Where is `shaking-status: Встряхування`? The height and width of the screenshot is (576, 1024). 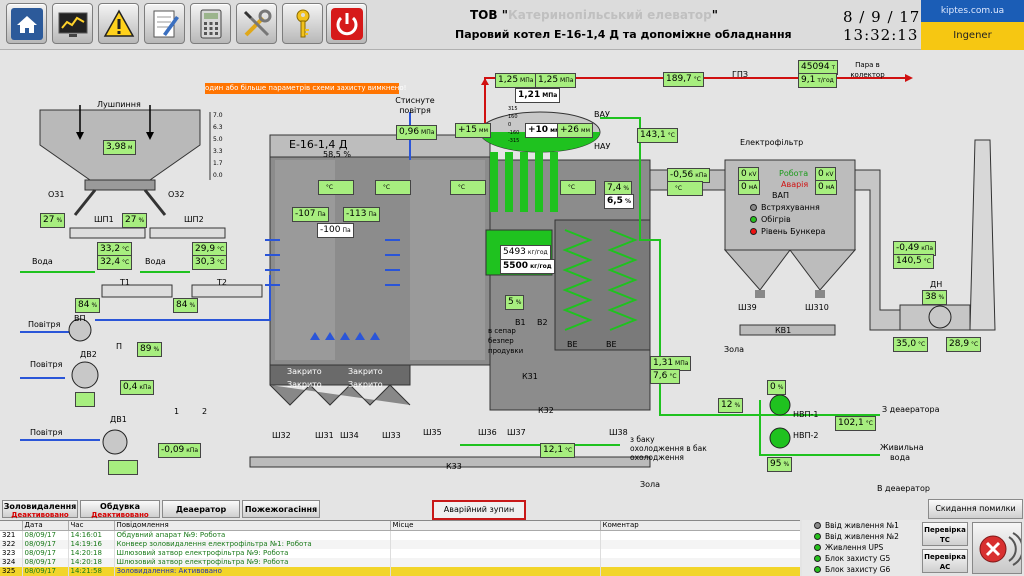 shaking-status: Встряхування is located at coordinates (795, 208).